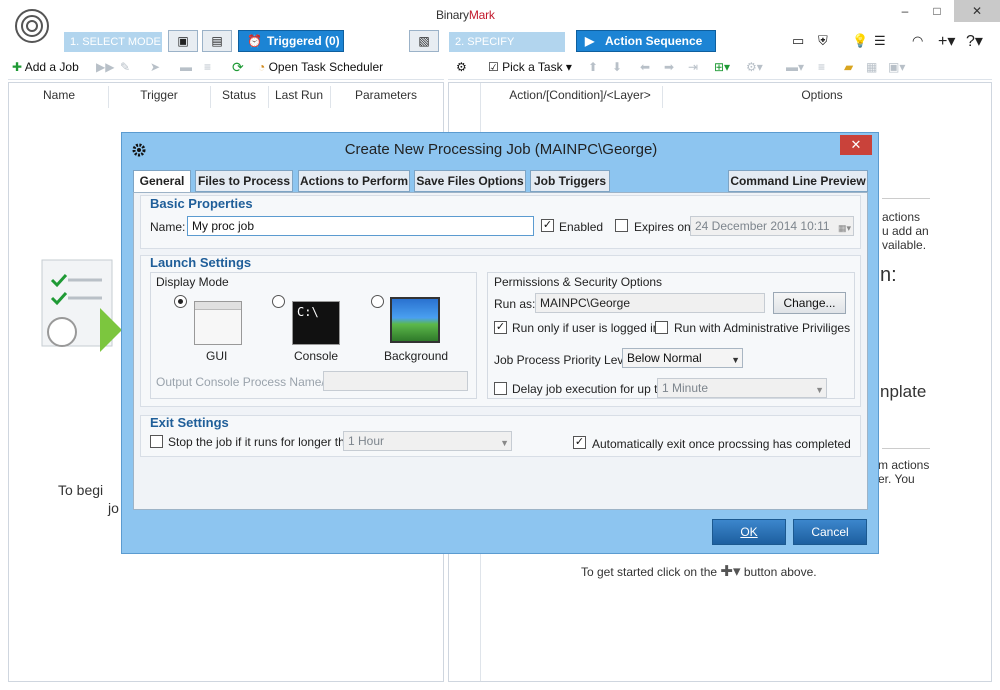 This screenshot has width=1000, height=690. Describe the element at coordinates (470, 181) in the screenshot. I see `tab-save-files-options: Save Files Options` at that location.